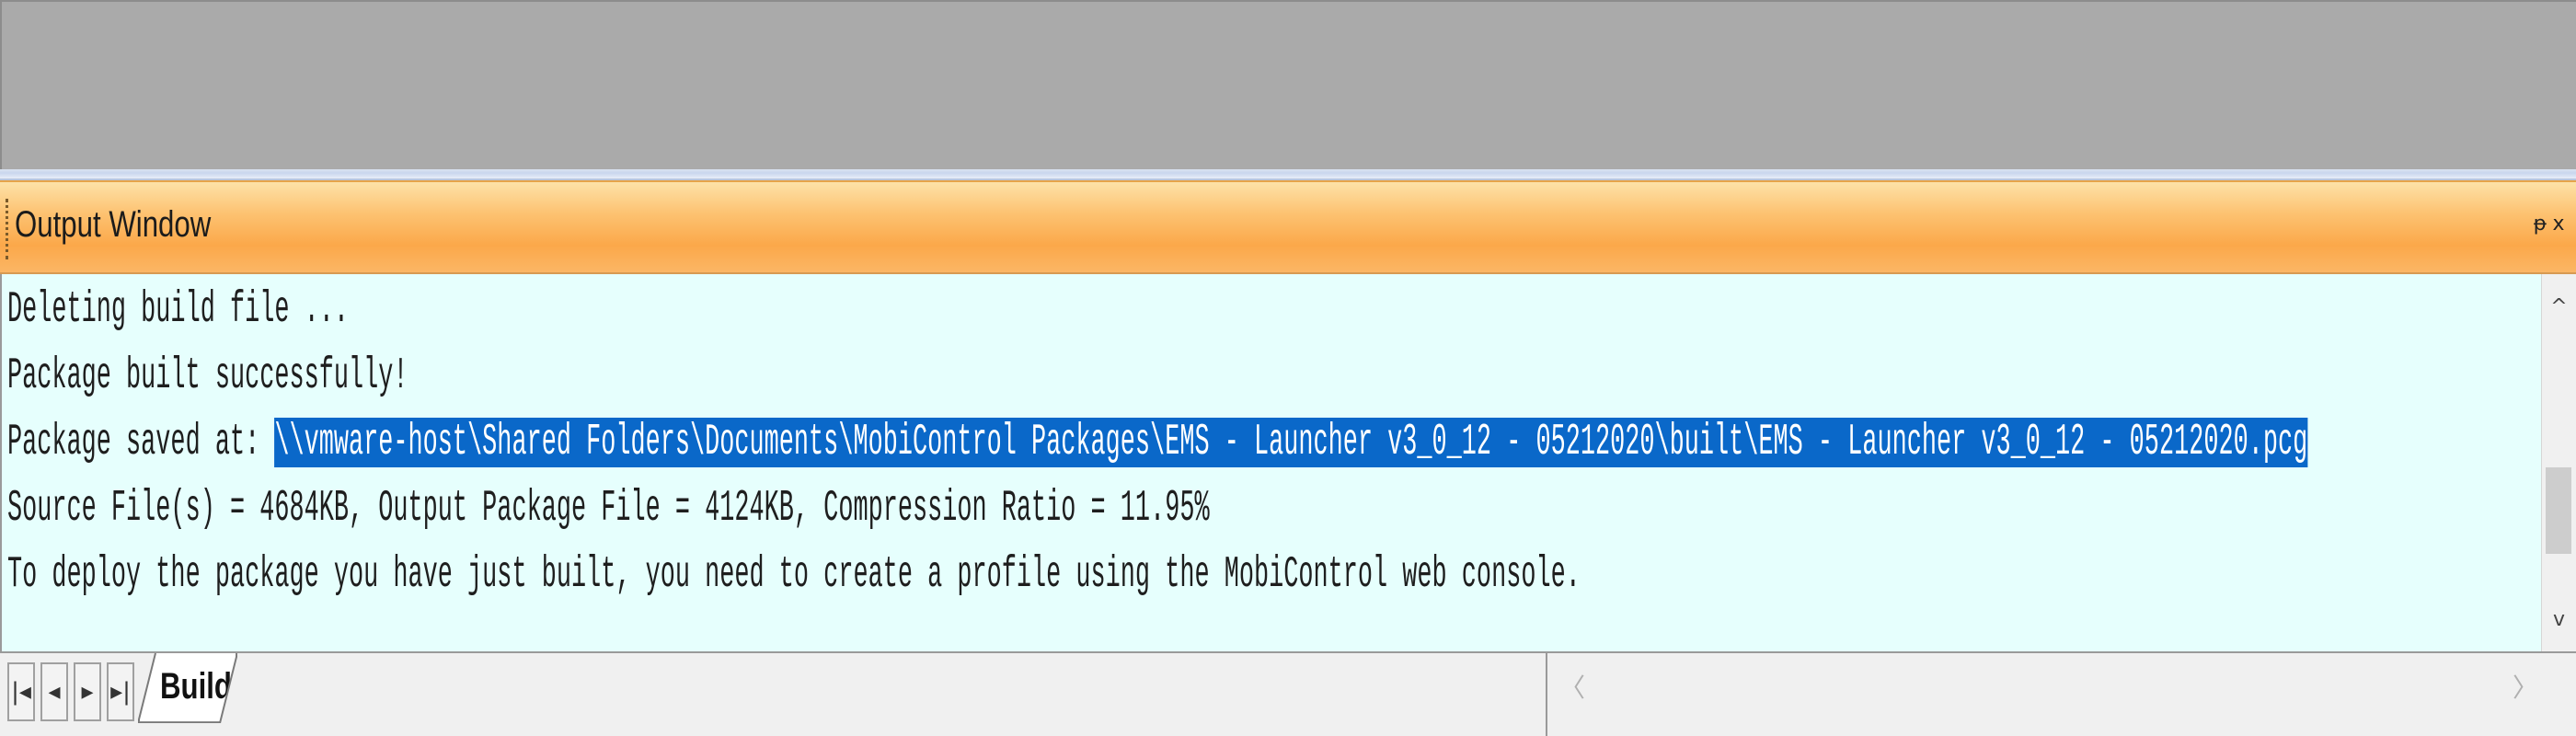 The height and width of the screenshot is (736, 2576). I want to click on vertical-scrollbar: ^ v, so click(2558, 462).